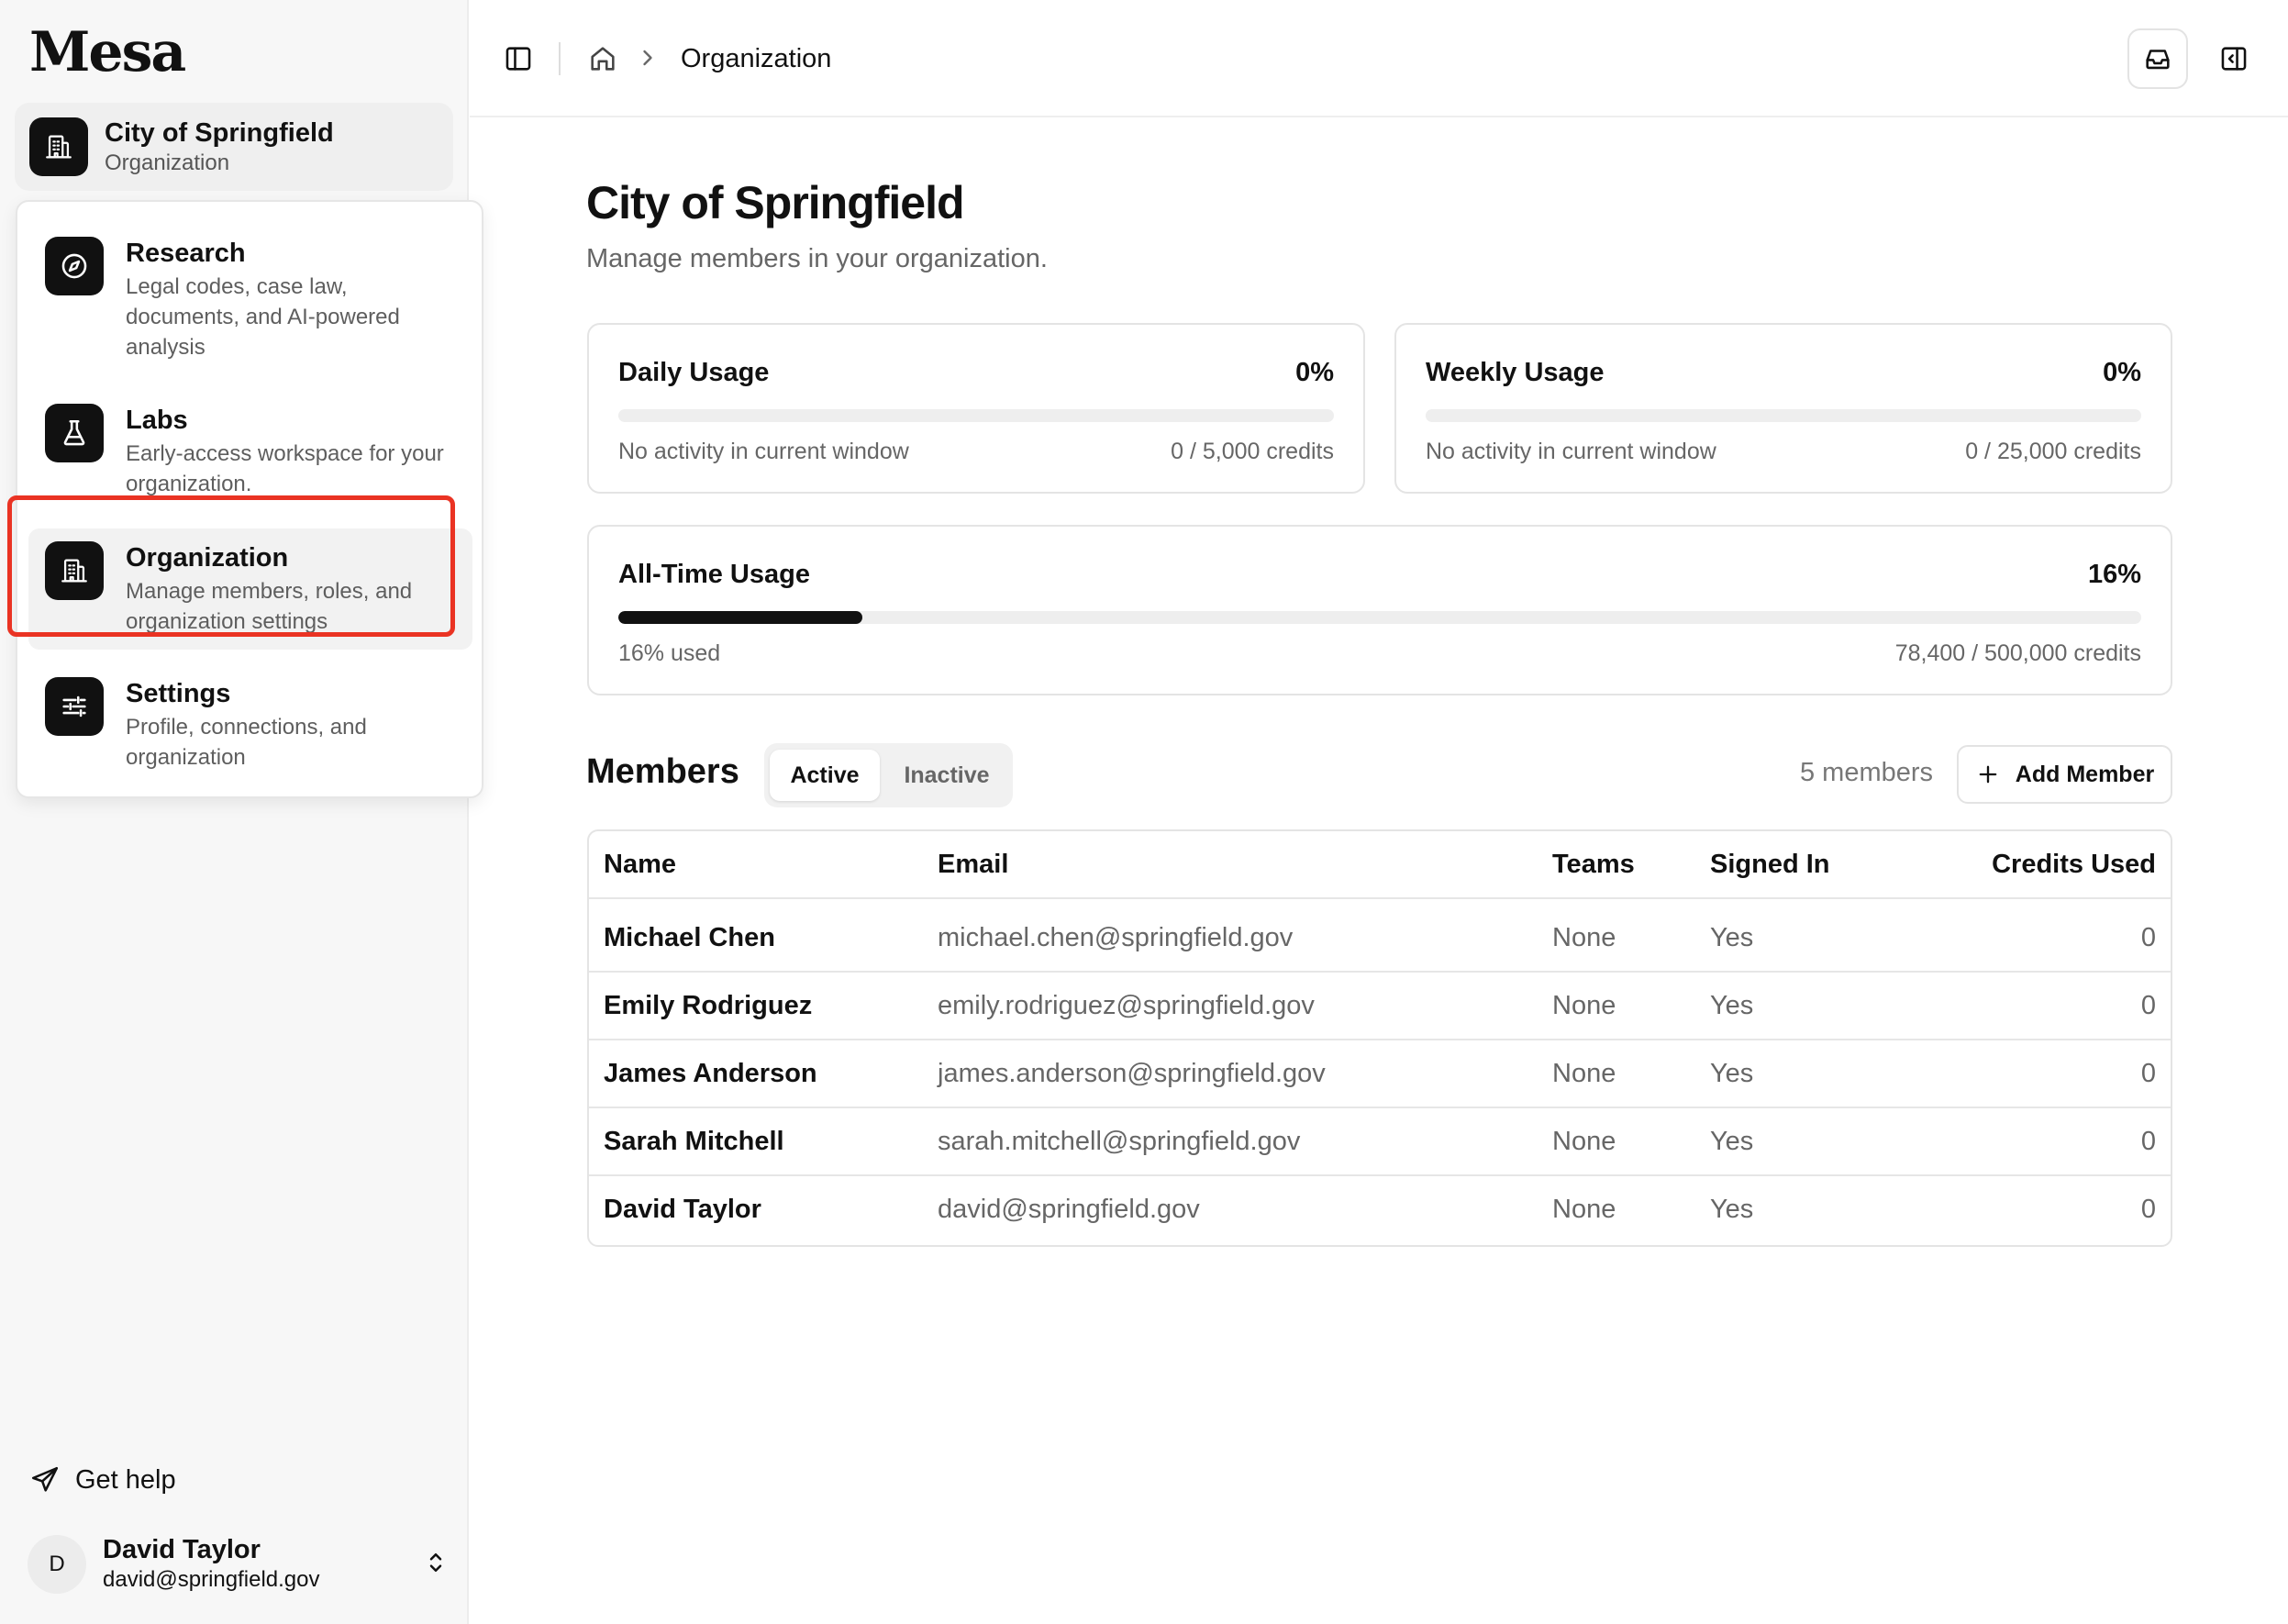  I want to click on nav-item-title: Research, so click(186, 253).